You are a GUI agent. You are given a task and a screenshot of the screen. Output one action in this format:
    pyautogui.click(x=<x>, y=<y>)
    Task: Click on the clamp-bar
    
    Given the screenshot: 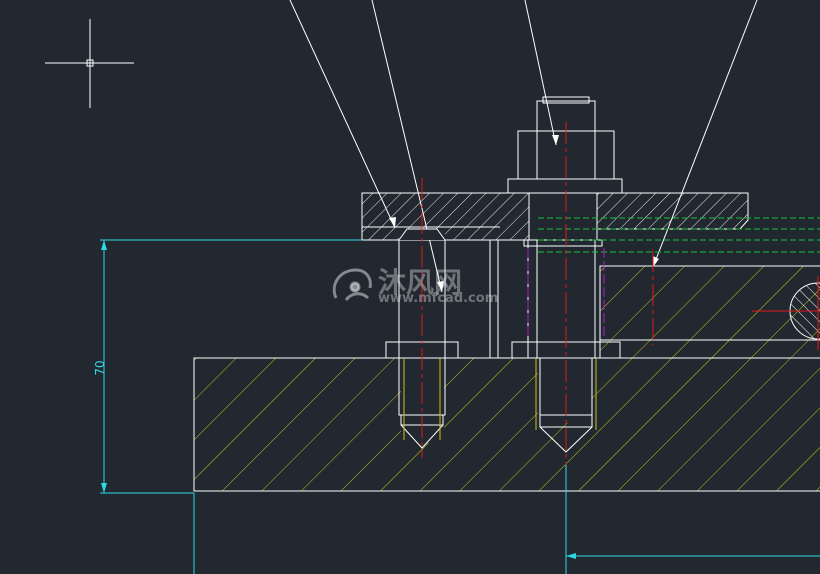 What is the action you would take?
    pyautogui.click(x=555, y=216)
    